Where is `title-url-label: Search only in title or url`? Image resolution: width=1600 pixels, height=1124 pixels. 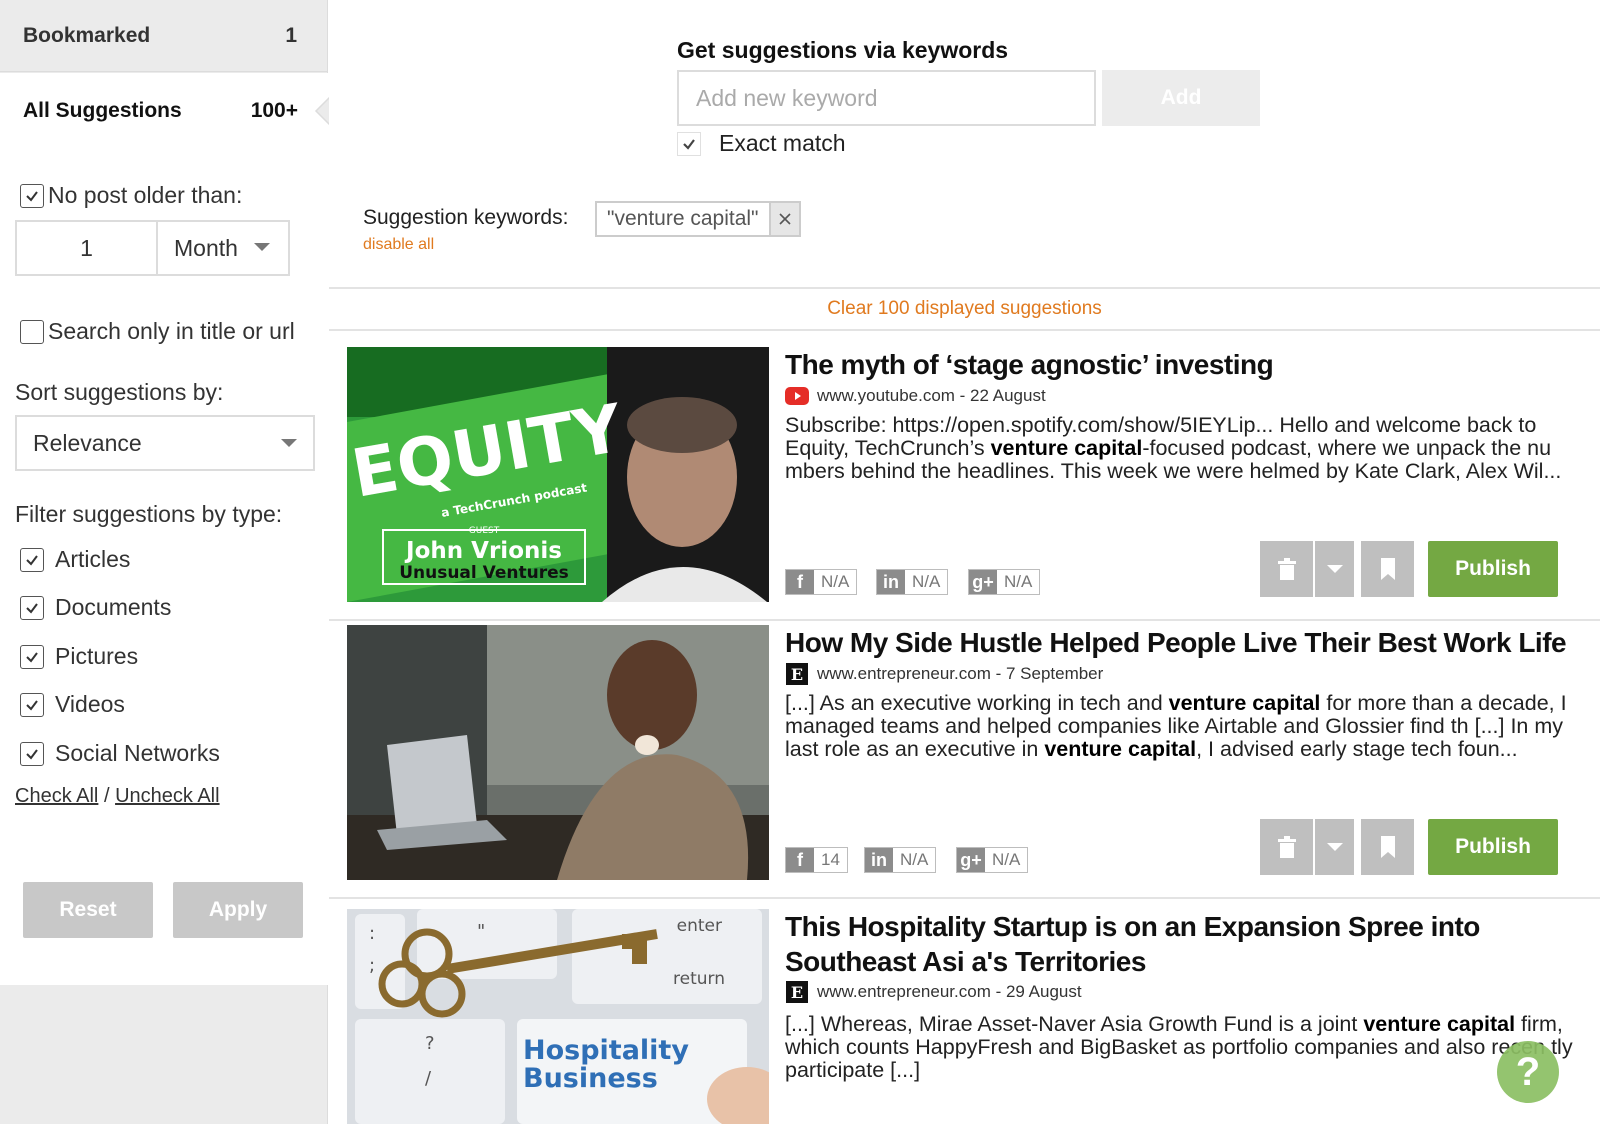
title-url-label: Search only in title or url is located at coordinates (171, 331).